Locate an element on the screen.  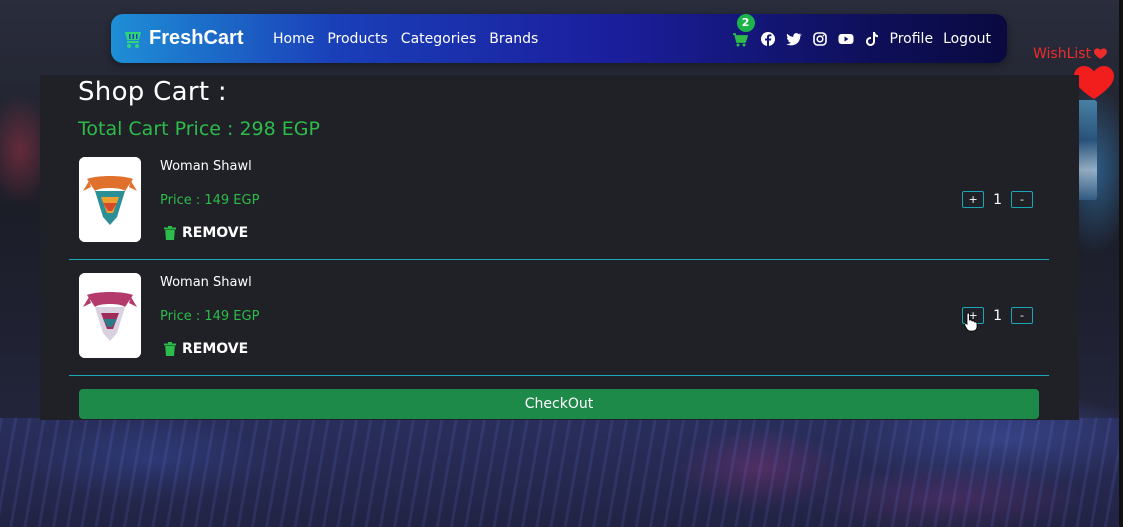
quantity-stepper: + 1 - is located at coordinates (997, 199).